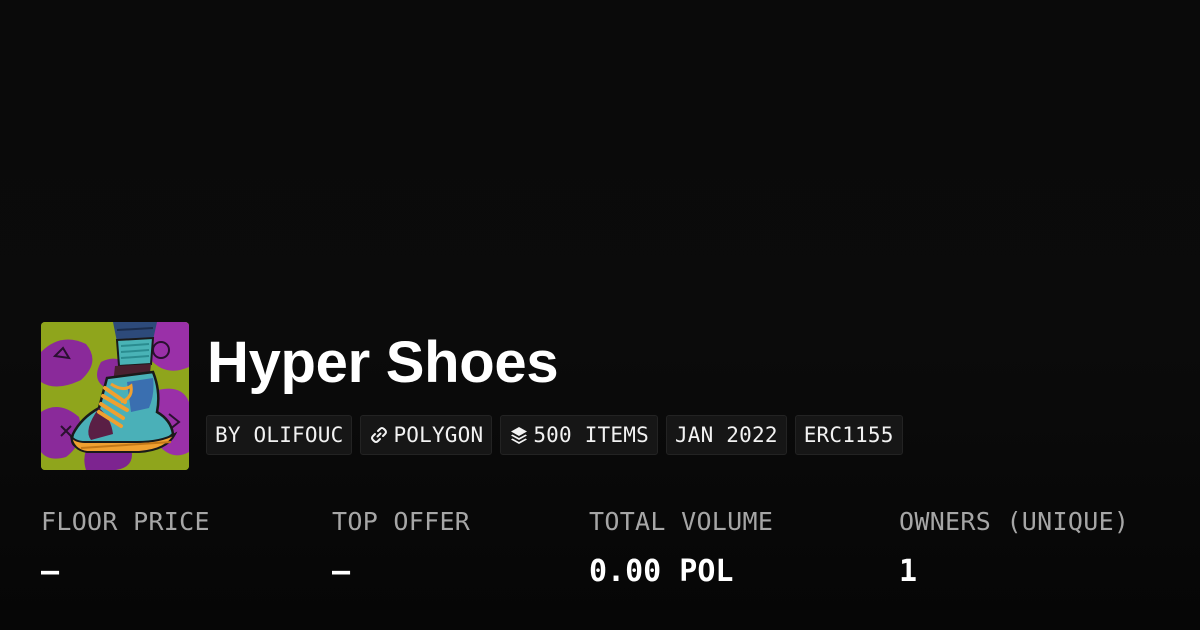  Describe the element at coordinates (379, 435) in the screenshot. I see `chain-link-icon` at that location.